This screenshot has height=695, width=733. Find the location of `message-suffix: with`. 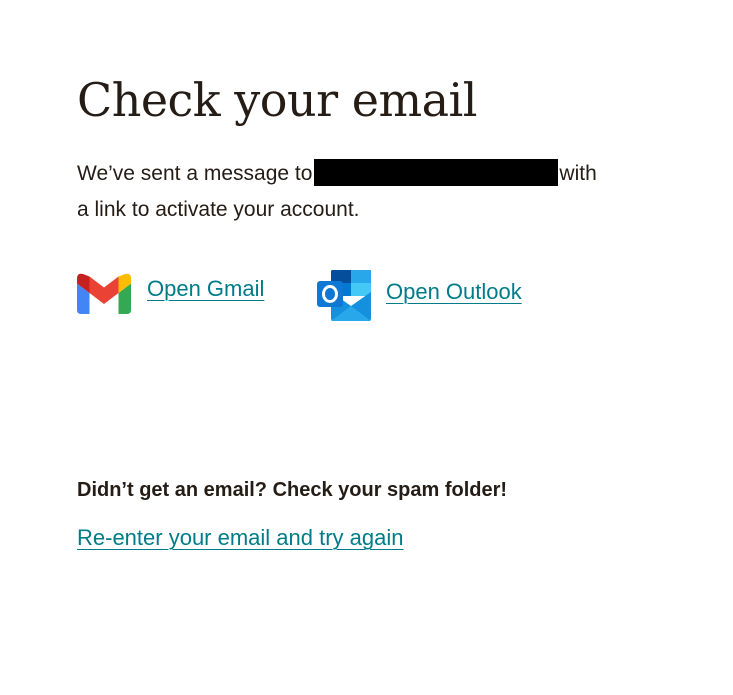

message-suffix: with is located at coordinates (578, 173).